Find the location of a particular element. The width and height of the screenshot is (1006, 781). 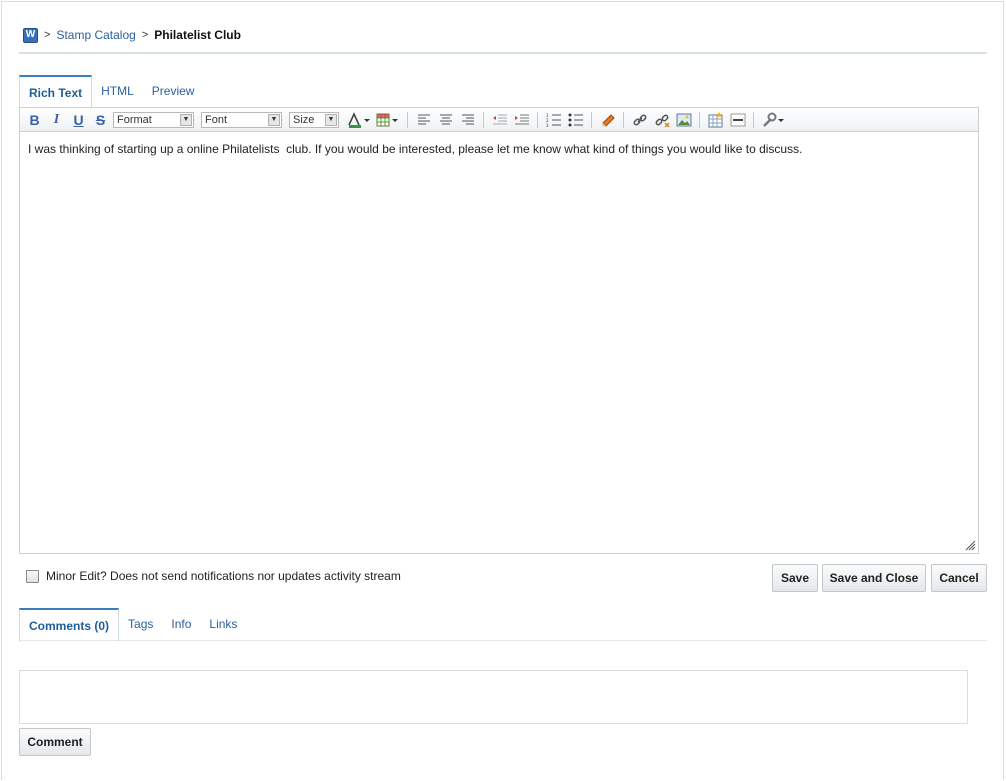

bold-button: B is located at coordinates (34, 119).